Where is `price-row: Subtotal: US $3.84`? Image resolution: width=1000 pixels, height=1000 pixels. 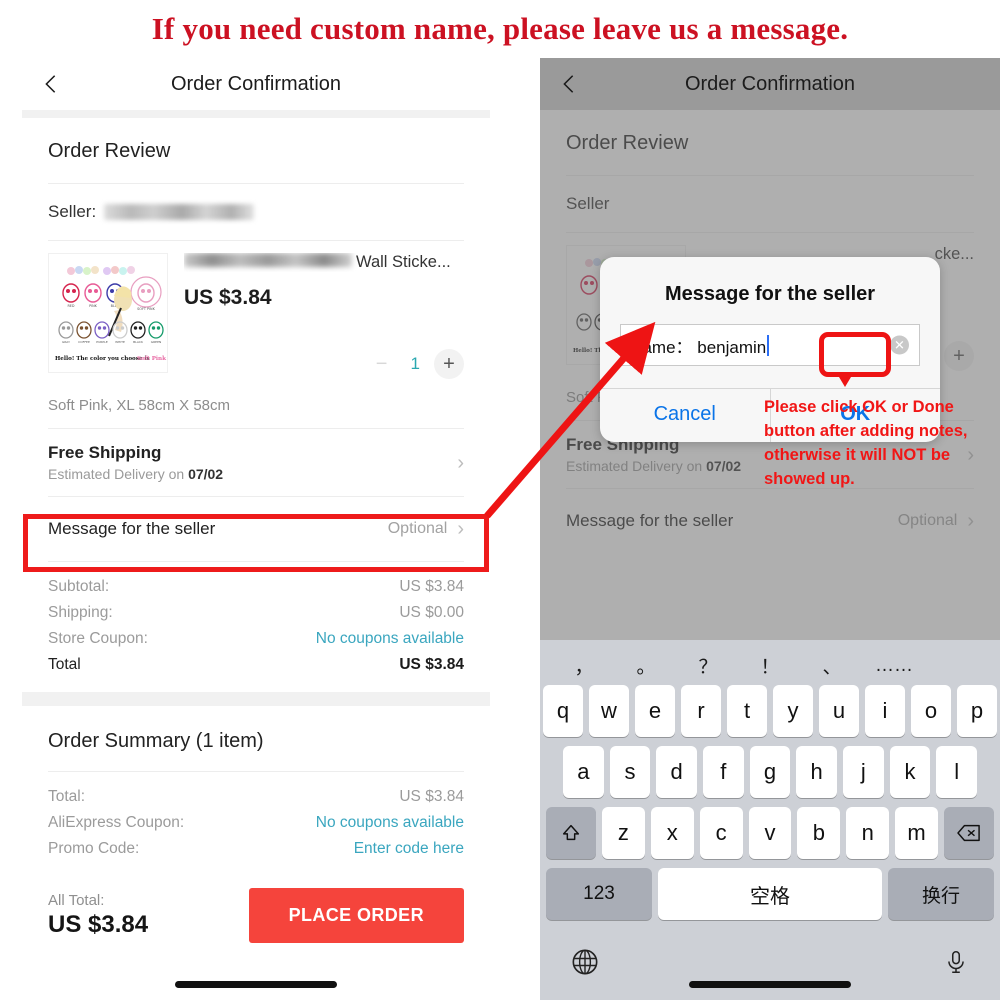 price-row: Subtotal: US $3.84 is located at coordinates (256, 587).